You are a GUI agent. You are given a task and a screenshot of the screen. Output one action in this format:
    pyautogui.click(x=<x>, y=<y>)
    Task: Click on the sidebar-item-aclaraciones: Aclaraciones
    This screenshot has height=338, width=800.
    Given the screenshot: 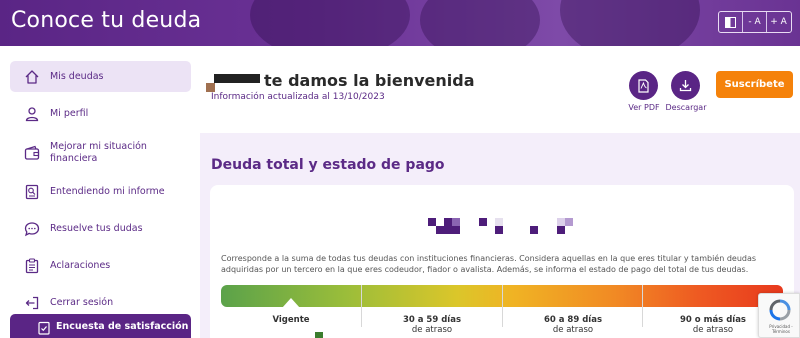 What is the action you would take?
    pyautogui.click(x=100, y=265)
    